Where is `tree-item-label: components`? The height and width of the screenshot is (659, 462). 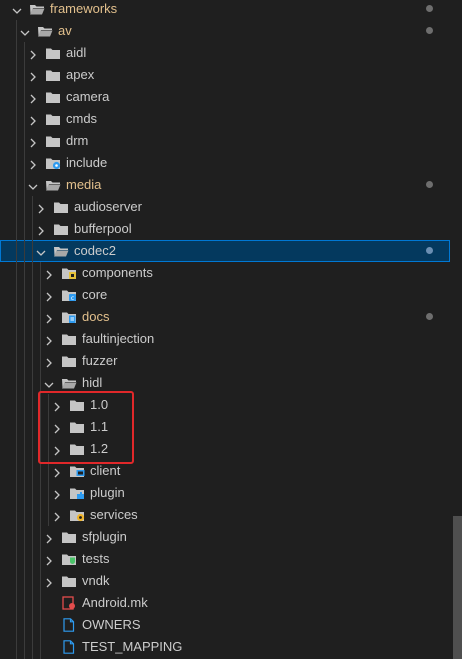
tree-item-label: components is located at coordinates (117, 272).